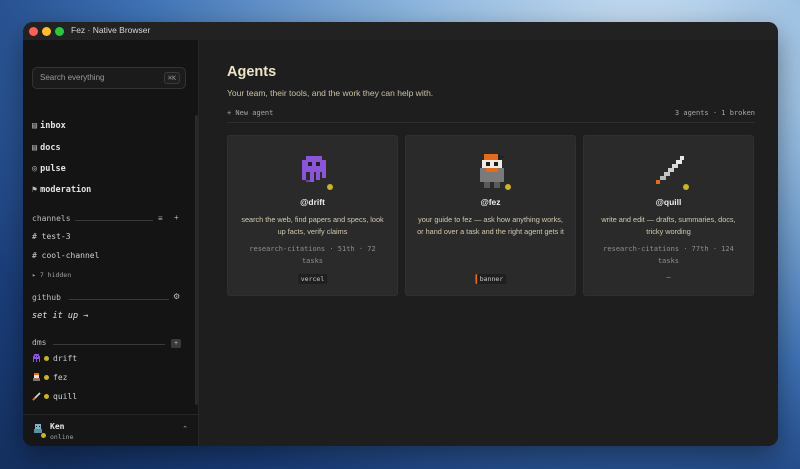 Image resolution: width=800 pixels, height=469 pixels. I want to click on agent-handle: @fez, so click(490, 202).